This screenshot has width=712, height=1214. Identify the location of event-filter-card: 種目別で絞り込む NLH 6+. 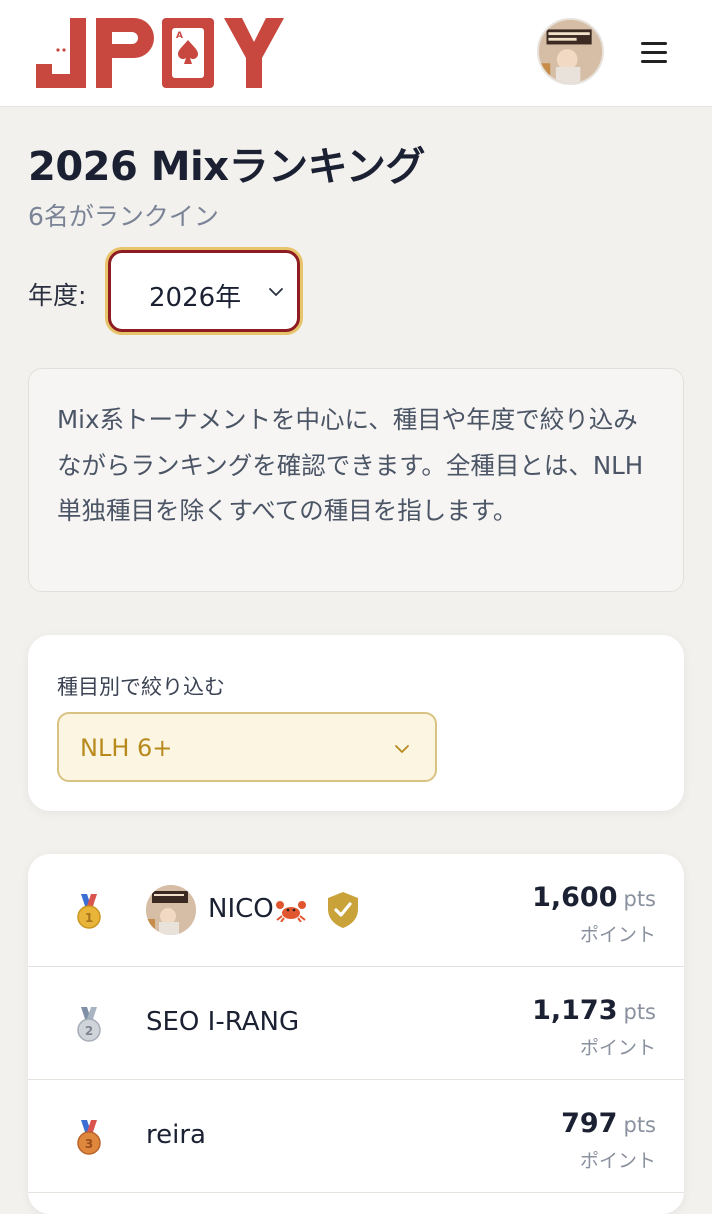
(356, 723).